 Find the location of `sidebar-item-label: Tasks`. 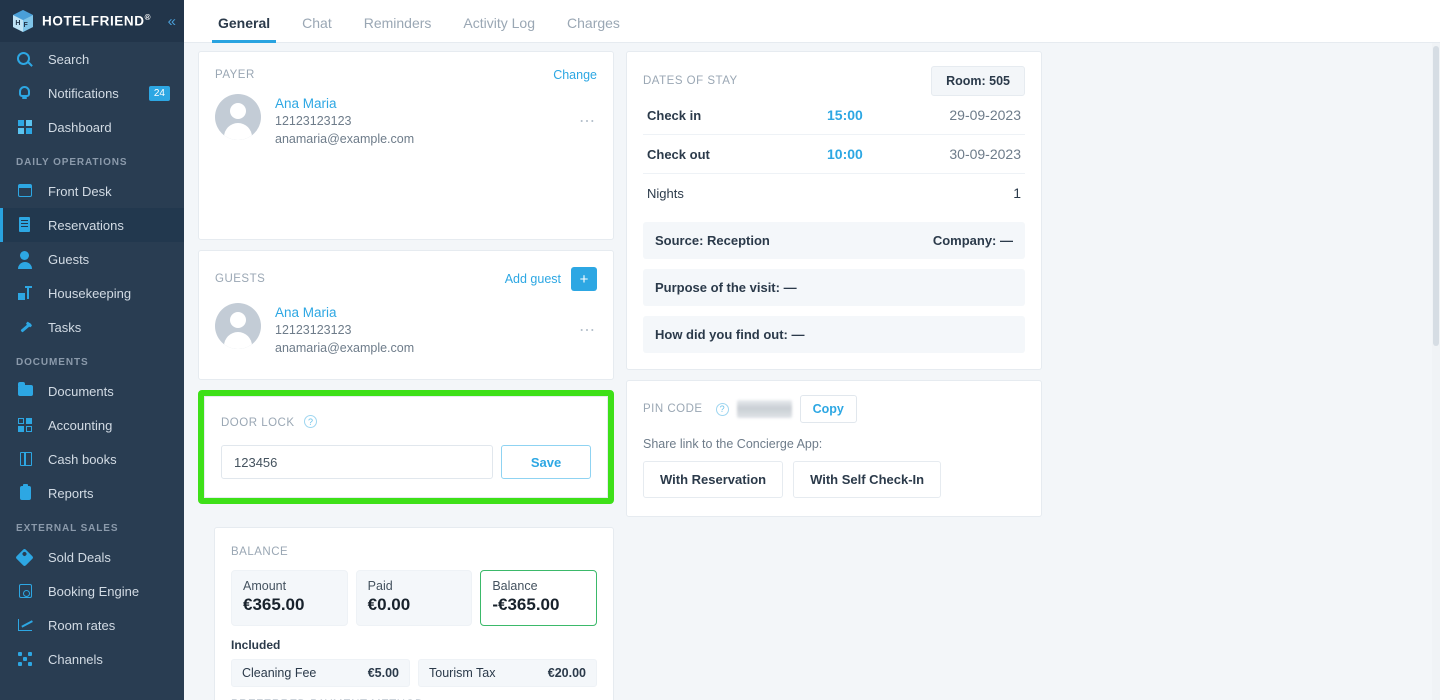

sidebar-item-label: Tasks is located at coordinates (65, 327).